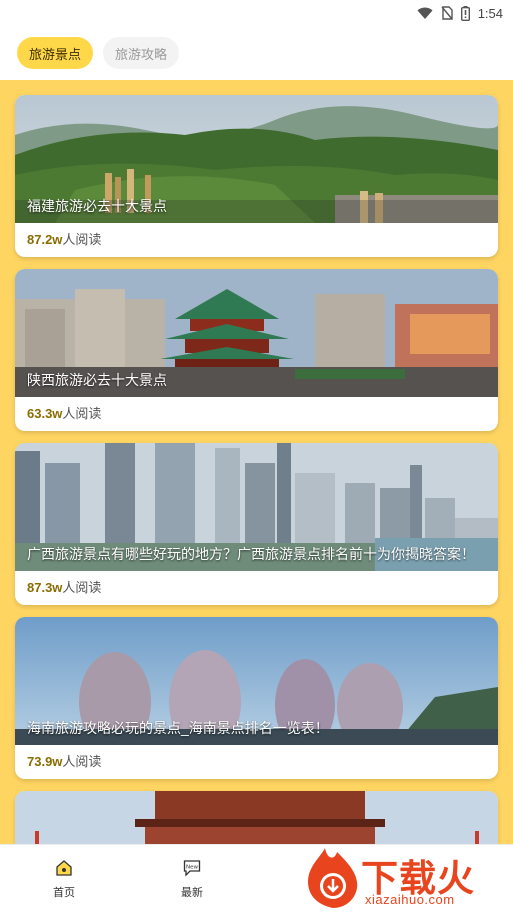  I want to click on battery-icon, so click(465, 13).